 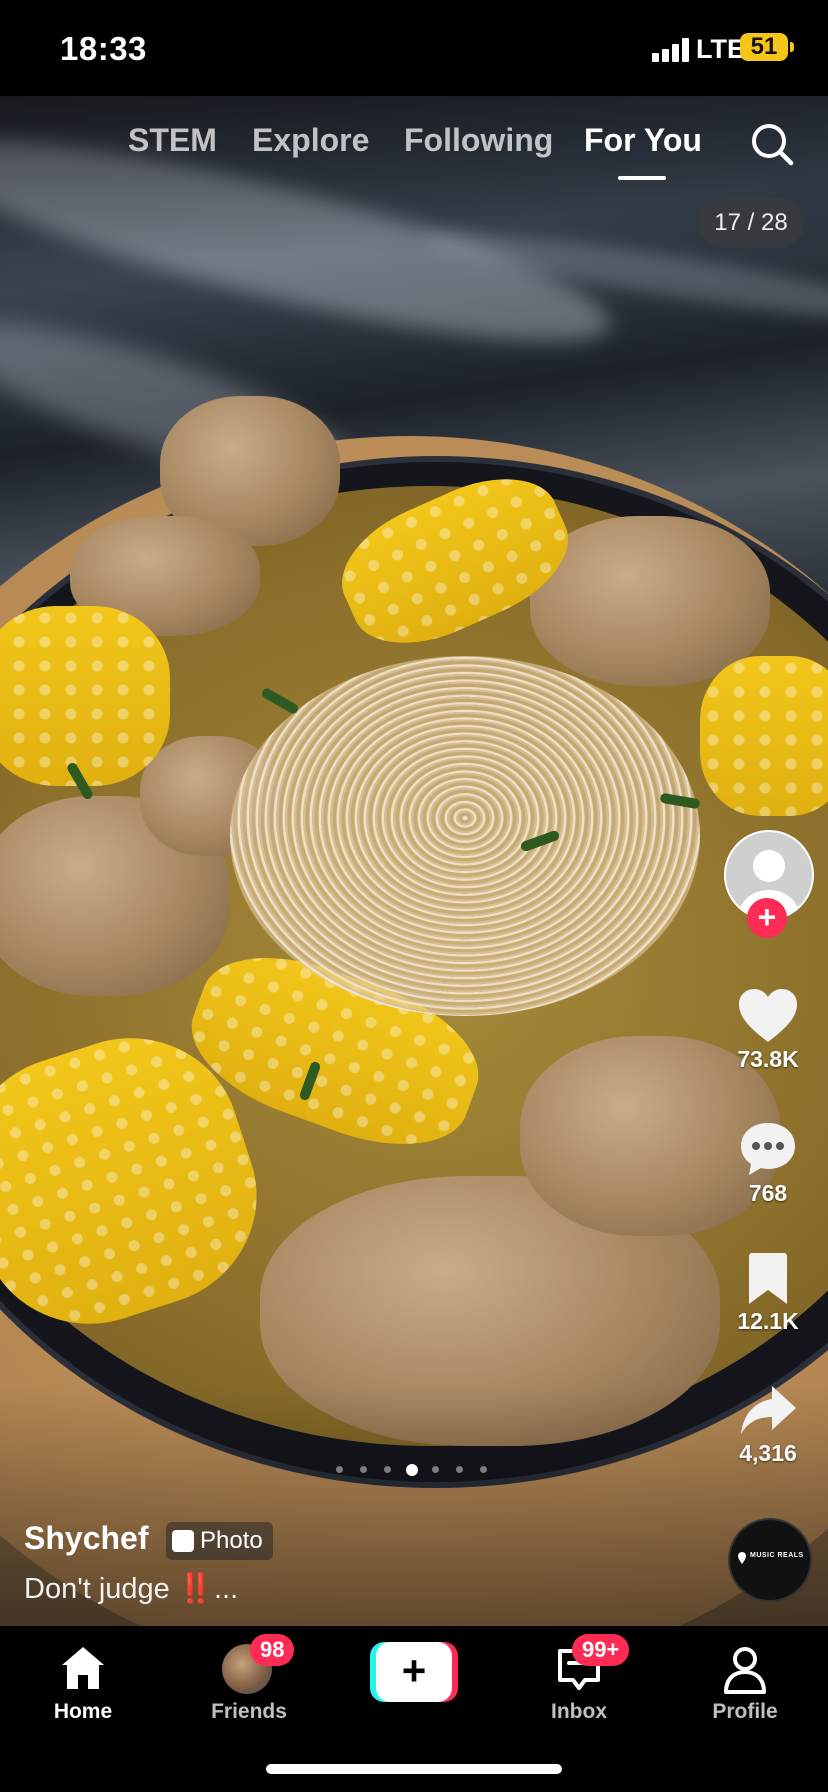 What do you see at coordinates (768, 1059) in the screenshot?
I see `like-count: 73.8K` at bounding box center [768, 1059].